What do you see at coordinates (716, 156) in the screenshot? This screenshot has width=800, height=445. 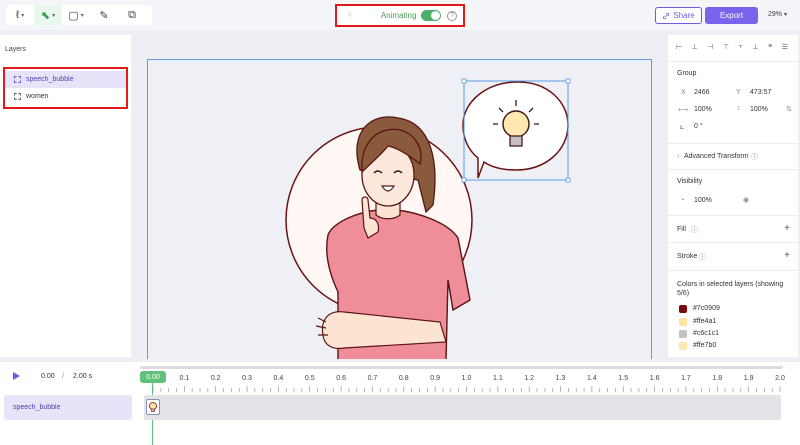 I see `advanced-transform-toggle: Advanced Transform` at bounding box center [716, 156].